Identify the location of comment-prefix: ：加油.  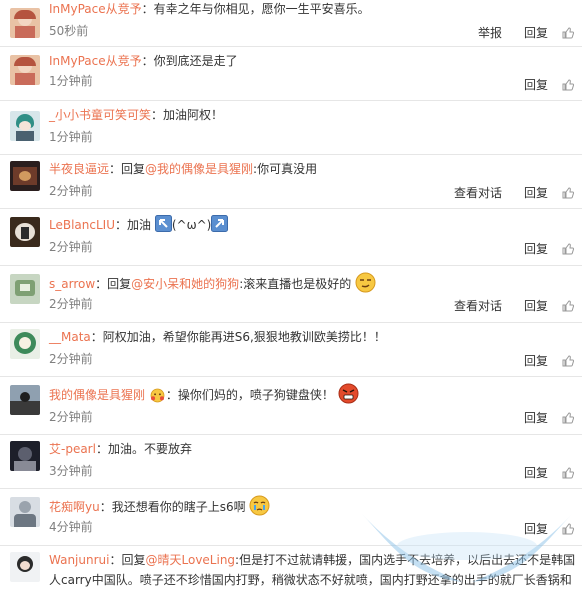
(133, 225).